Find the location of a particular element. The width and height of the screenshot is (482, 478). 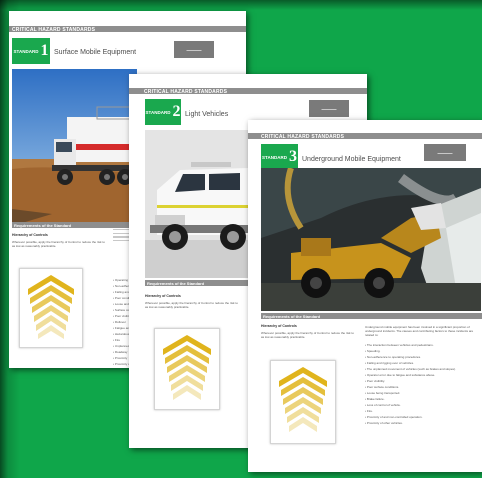

standard-number: 3 is located at coordinates (292, 156).